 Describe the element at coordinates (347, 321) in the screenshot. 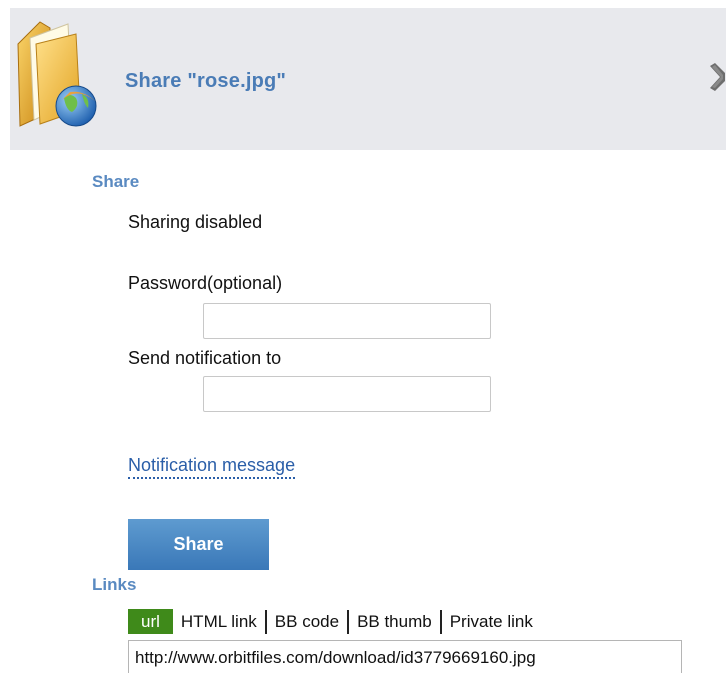

I see `password-input` at that location.